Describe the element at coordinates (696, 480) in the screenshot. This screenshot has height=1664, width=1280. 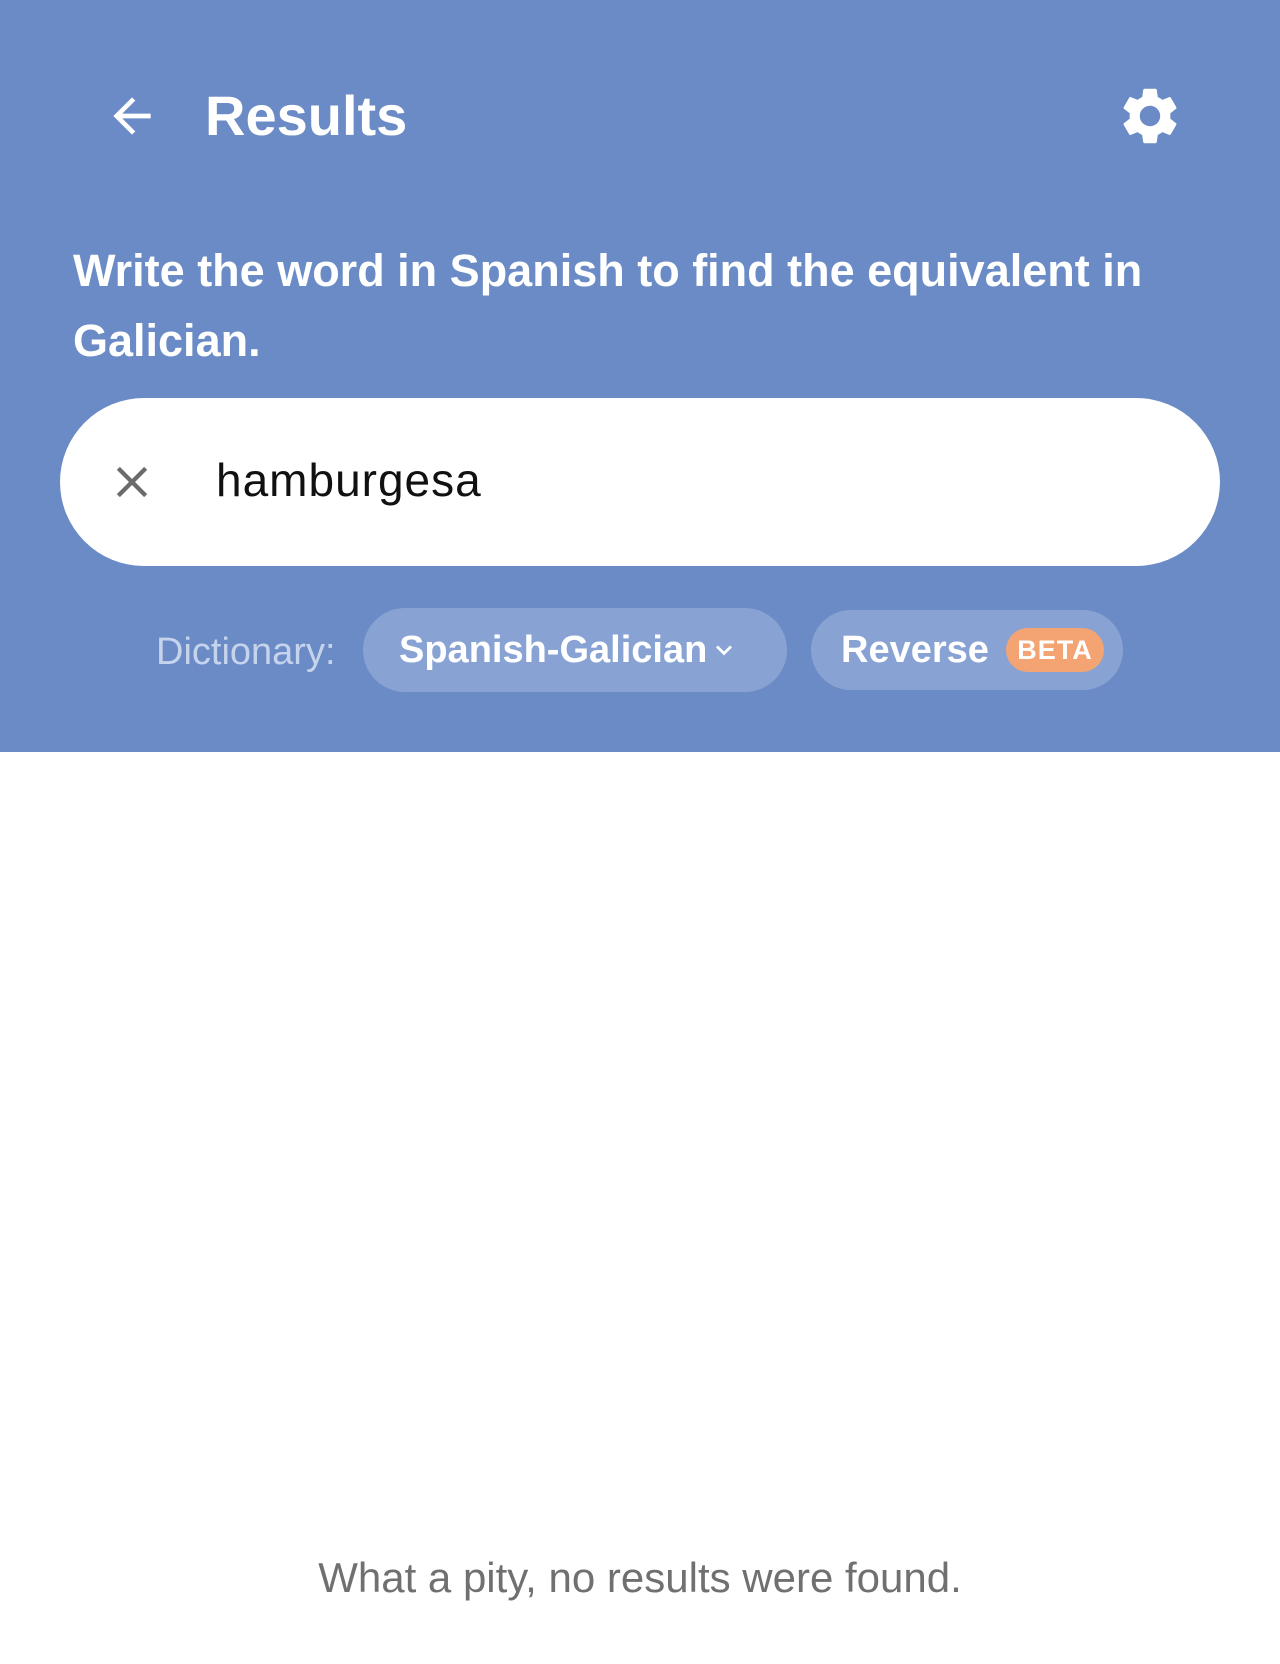
I see `search-input` at that location.